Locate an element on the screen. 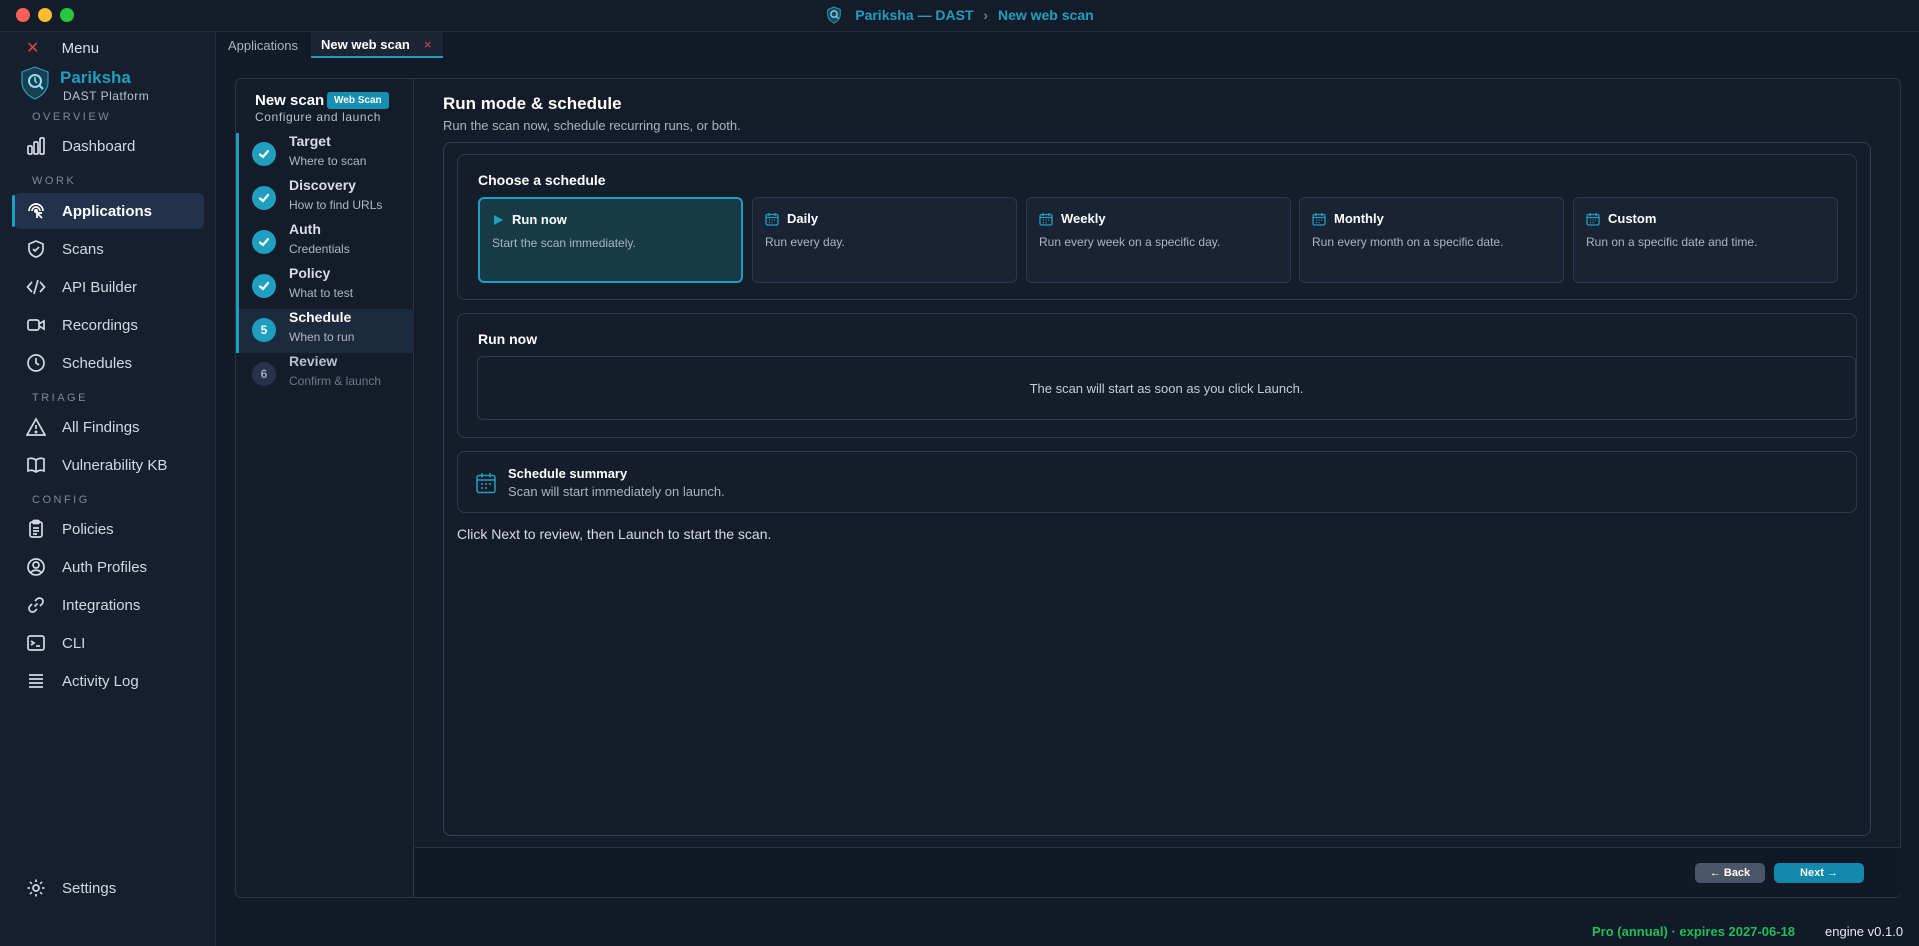 The width and height of the screenshot is (1919, 946). back-button: ← Back is located at coordinates (1730, 873).